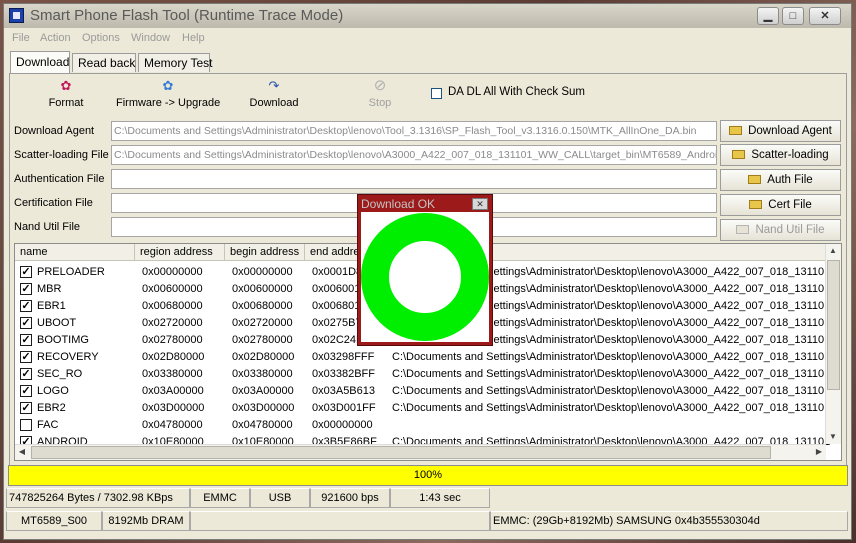 This screenshot has width=856, height=543. Describe the element at coordinates (172, 323) in the screenshot. I see `cell-region: 0x02720000` at that location.